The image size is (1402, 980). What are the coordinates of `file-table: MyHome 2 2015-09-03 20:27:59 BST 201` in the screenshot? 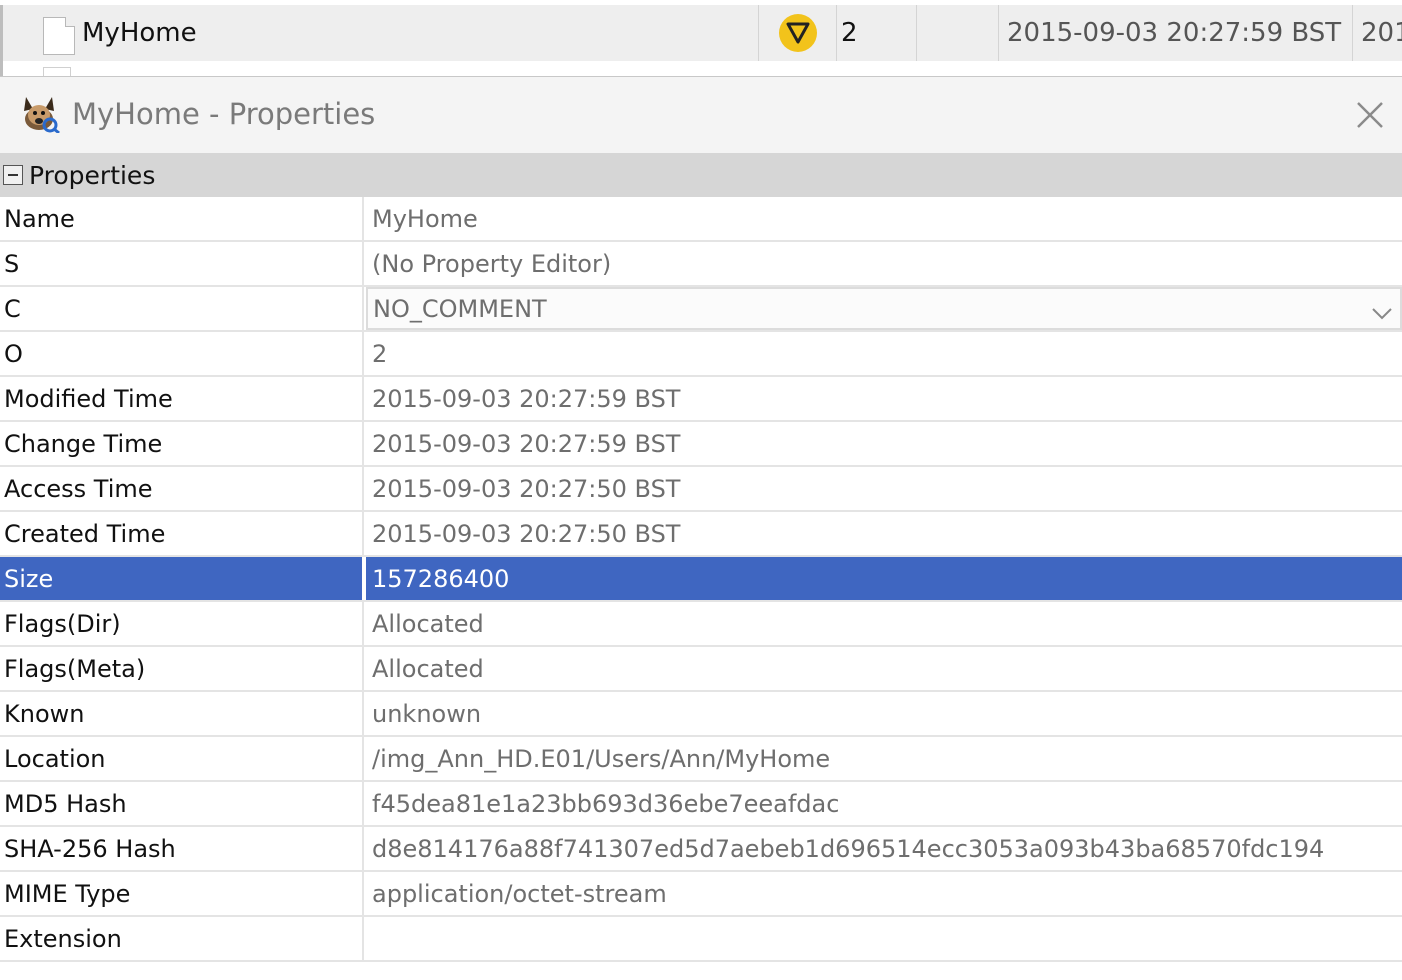 It's located at (701, 40).